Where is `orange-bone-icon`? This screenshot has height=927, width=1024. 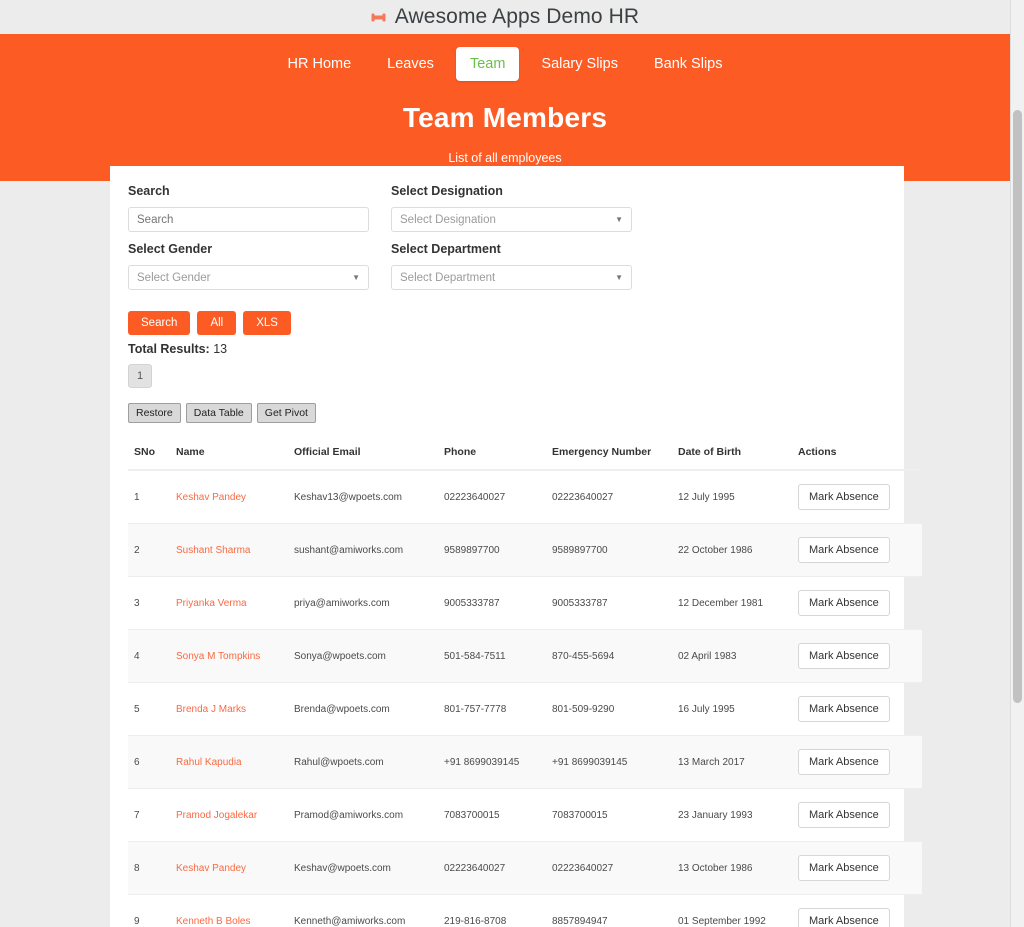 orange-bone-icon is located at coordinates (378, 17).